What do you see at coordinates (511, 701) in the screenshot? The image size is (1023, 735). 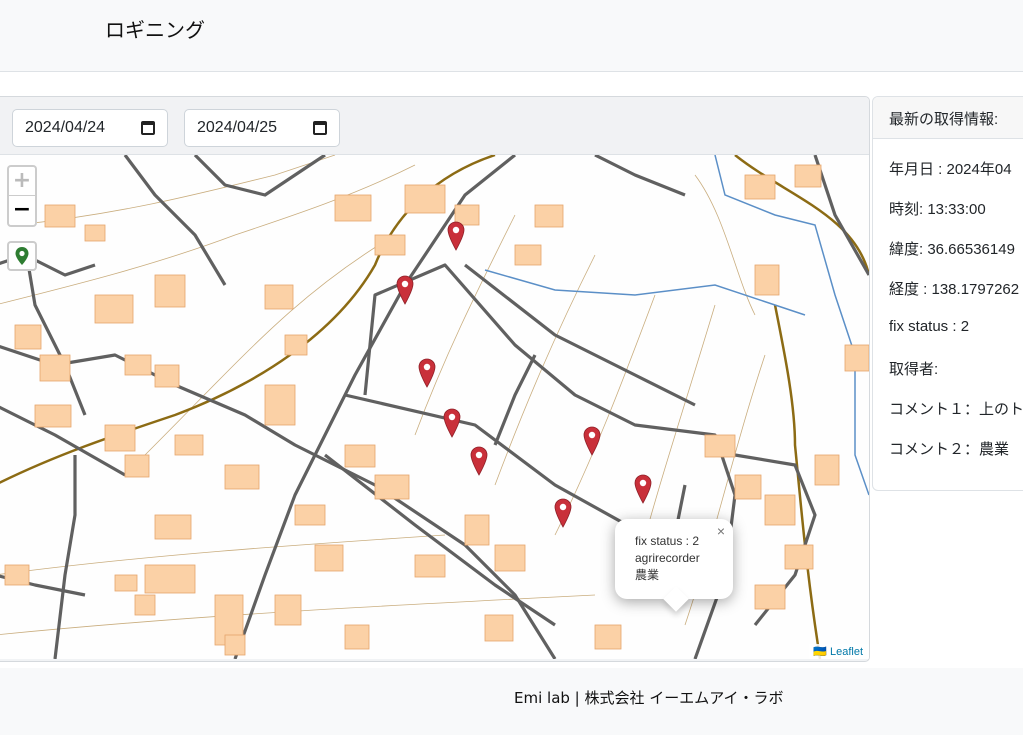 I see `app-footer: Emi lab | 株式会社 イーエムアイ・ラボ` at bounding box center [511, 701].